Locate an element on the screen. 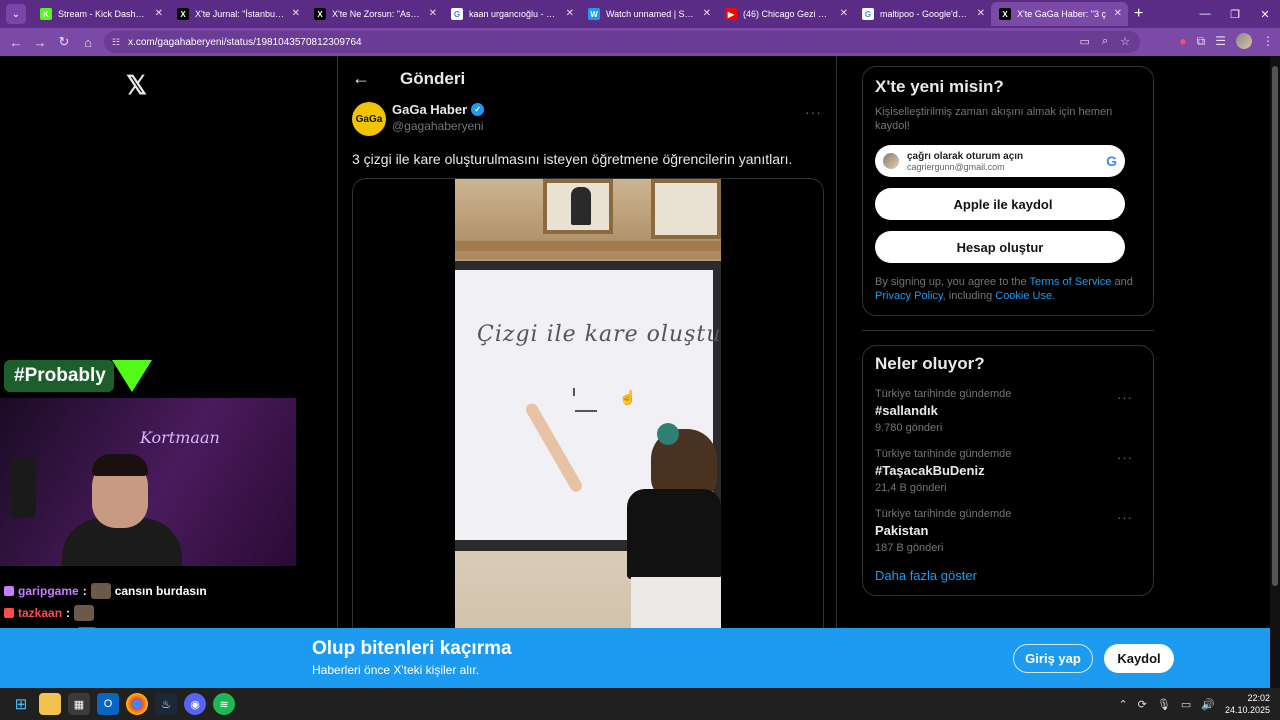 This screenshot has width=1280, height=720. verified-badge-icon: ✓ is located at coordinates (478, 109).